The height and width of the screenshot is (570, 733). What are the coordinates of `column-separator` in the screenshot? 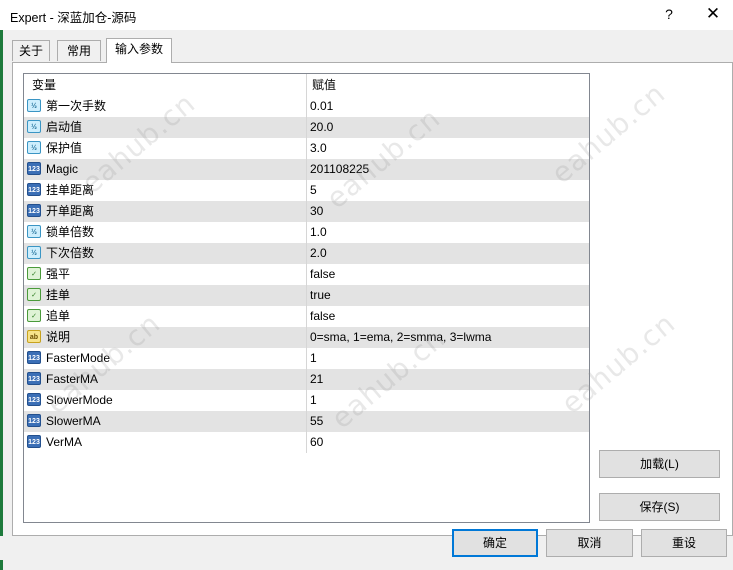 It's located at (306, 263).